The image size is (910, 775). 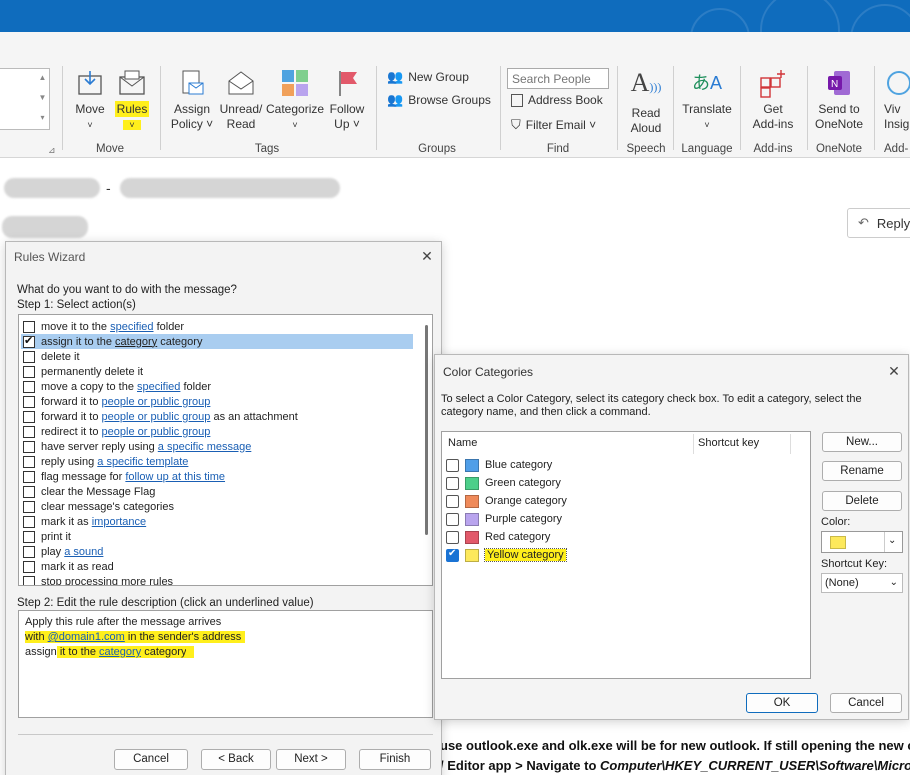 I want to click on action-item: clear message's categories, so click(x=98, y=506).